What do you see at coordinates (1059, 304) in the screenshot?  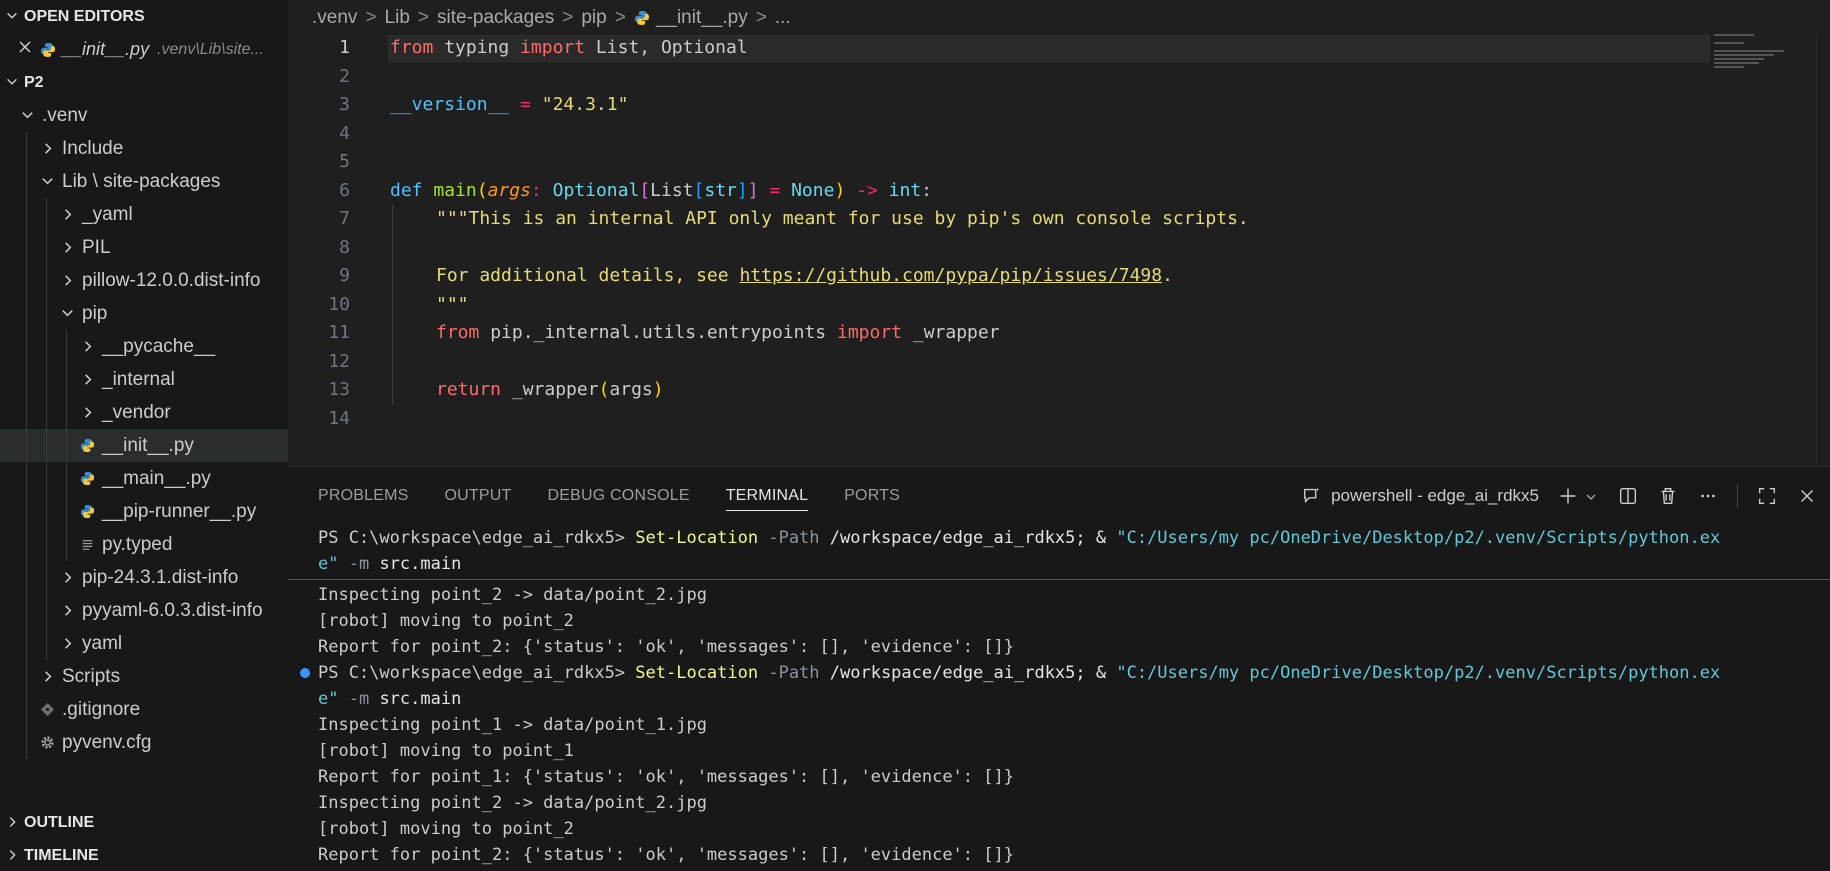 I see `code-line: 10 """` at bounding box center [1059, 304].